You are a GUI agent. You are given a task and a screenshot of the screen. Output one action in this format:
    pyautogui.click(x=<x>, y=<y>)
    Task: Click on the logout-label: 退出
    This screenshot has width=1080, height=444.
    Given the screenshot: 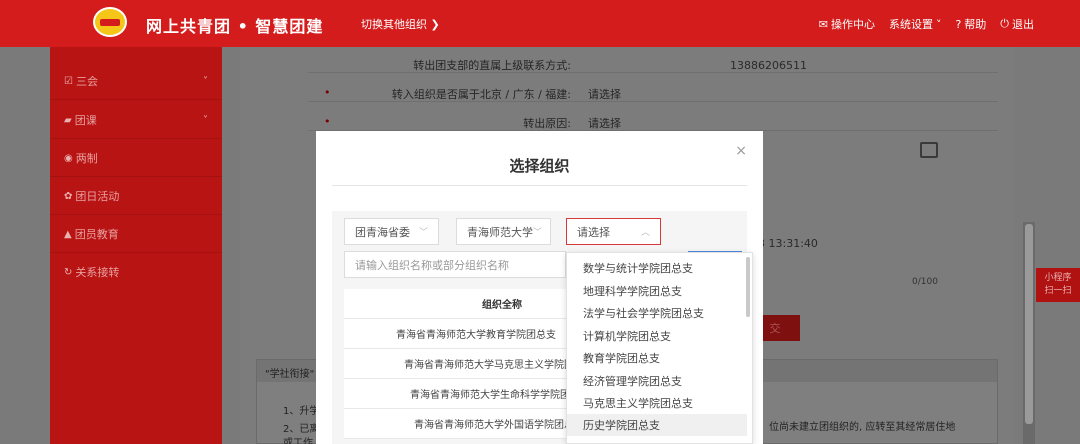 What is the action you would take?
    pyautogui.click(x=1023, y=24)
    